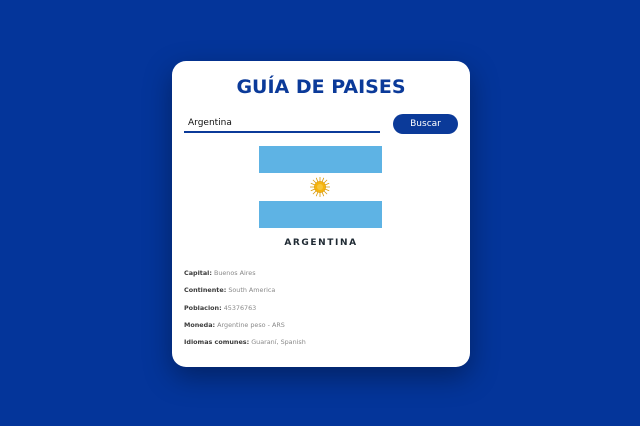 The width and height of the screenshot is (640, 426). I want to click on detail-label: Idiomas comunes:, so click(217, 342).